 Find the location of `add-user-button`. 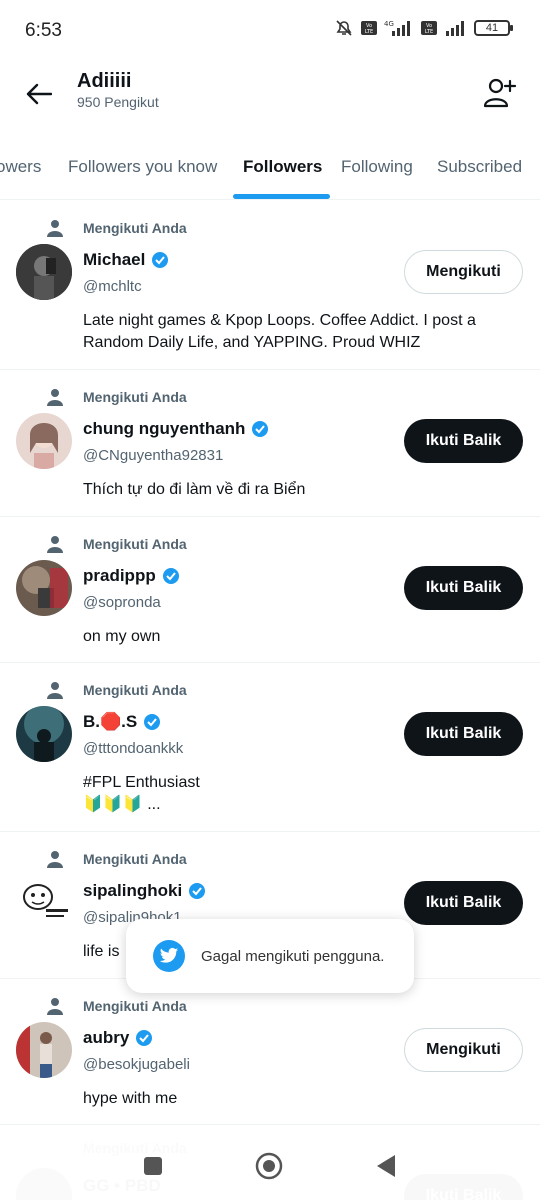

add-user-button is located at coordinates (500, 93).